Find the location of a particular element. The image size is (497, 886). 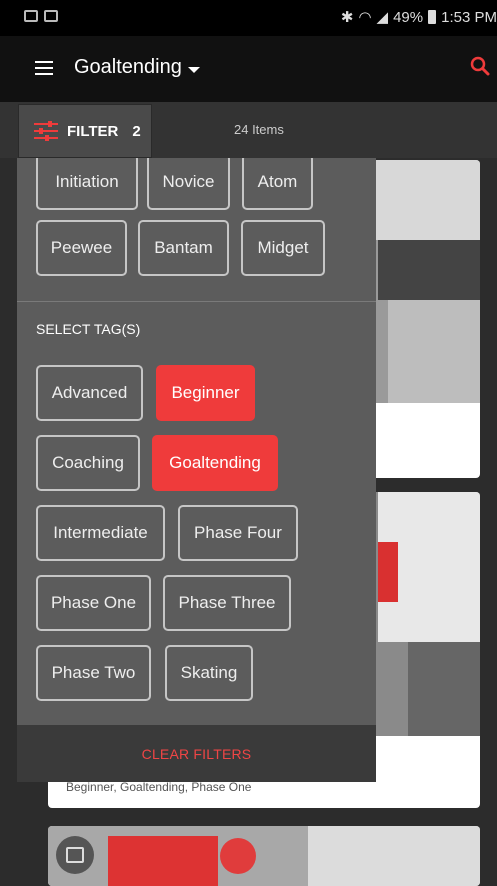

level-chip-atom: Atom is located at coordinates (277, 184).